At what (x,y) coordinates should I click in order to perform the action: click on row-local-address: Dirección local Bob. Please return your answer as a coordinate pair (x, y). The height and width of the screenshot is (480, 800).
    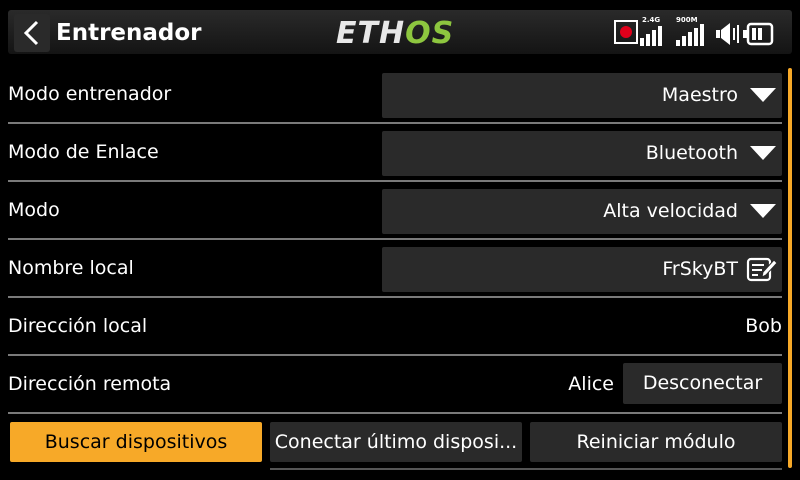
    Looking at the image, I should click on (391, 328).